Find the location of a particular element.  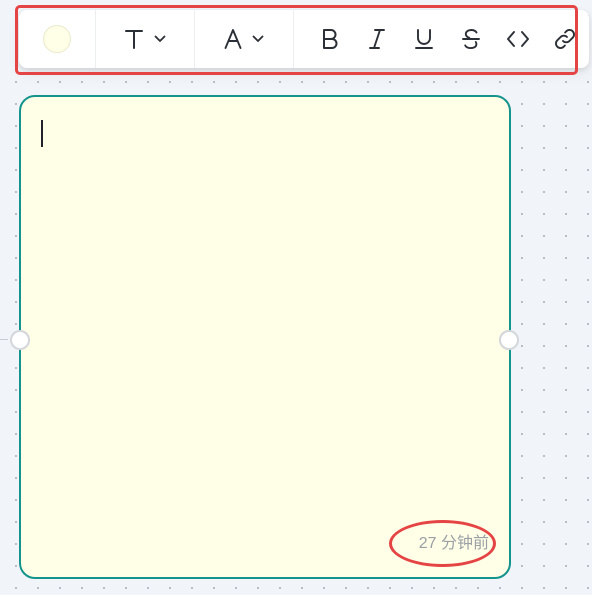

strikethrough-button is located at coordinates (470, 39).